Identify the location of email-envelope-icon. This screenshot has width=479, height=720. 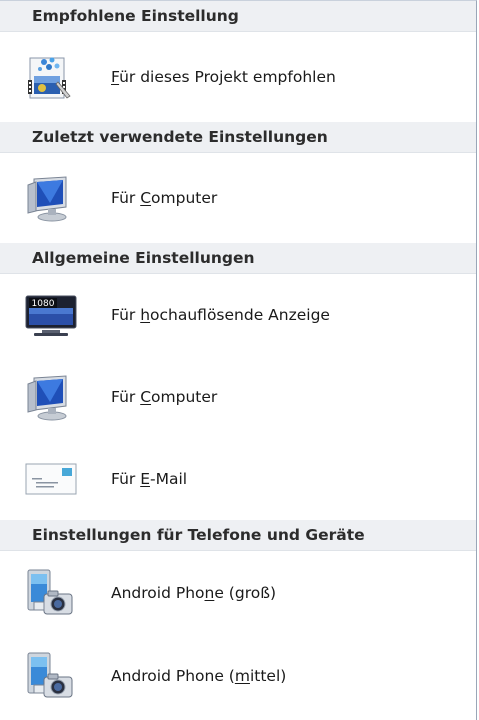
(51, 479).